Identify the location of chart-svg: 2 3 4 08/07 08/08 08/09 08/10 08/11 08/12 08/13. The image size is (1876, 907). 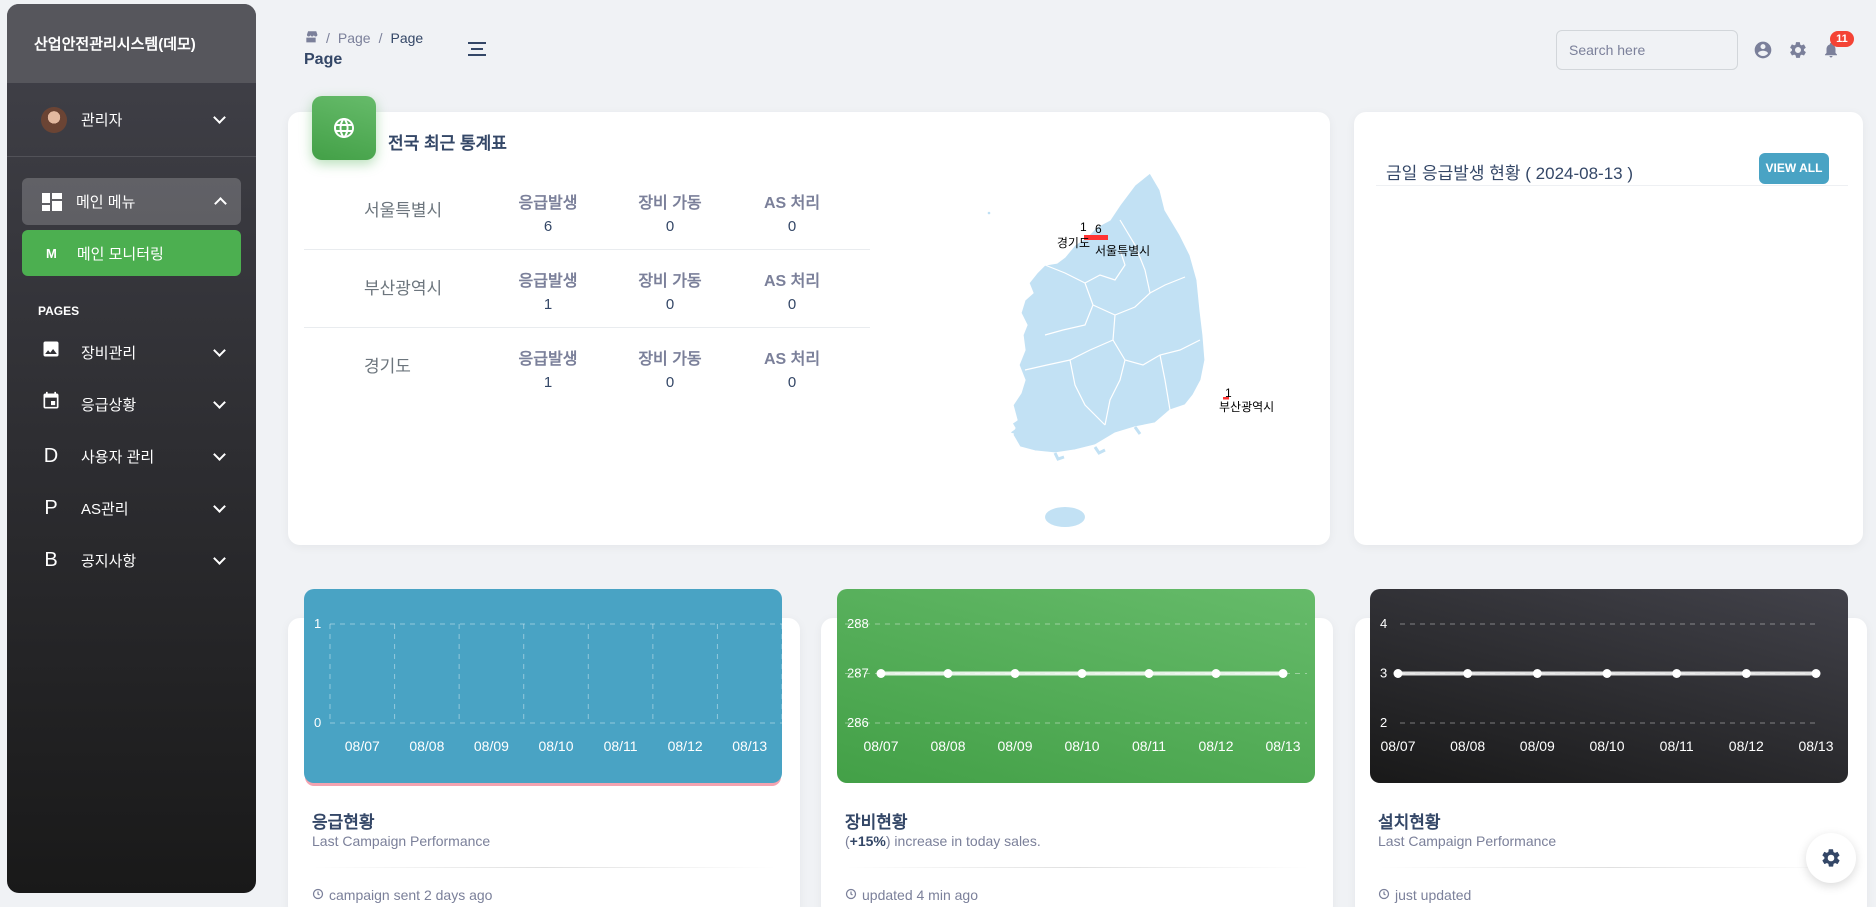
(1607, 685).